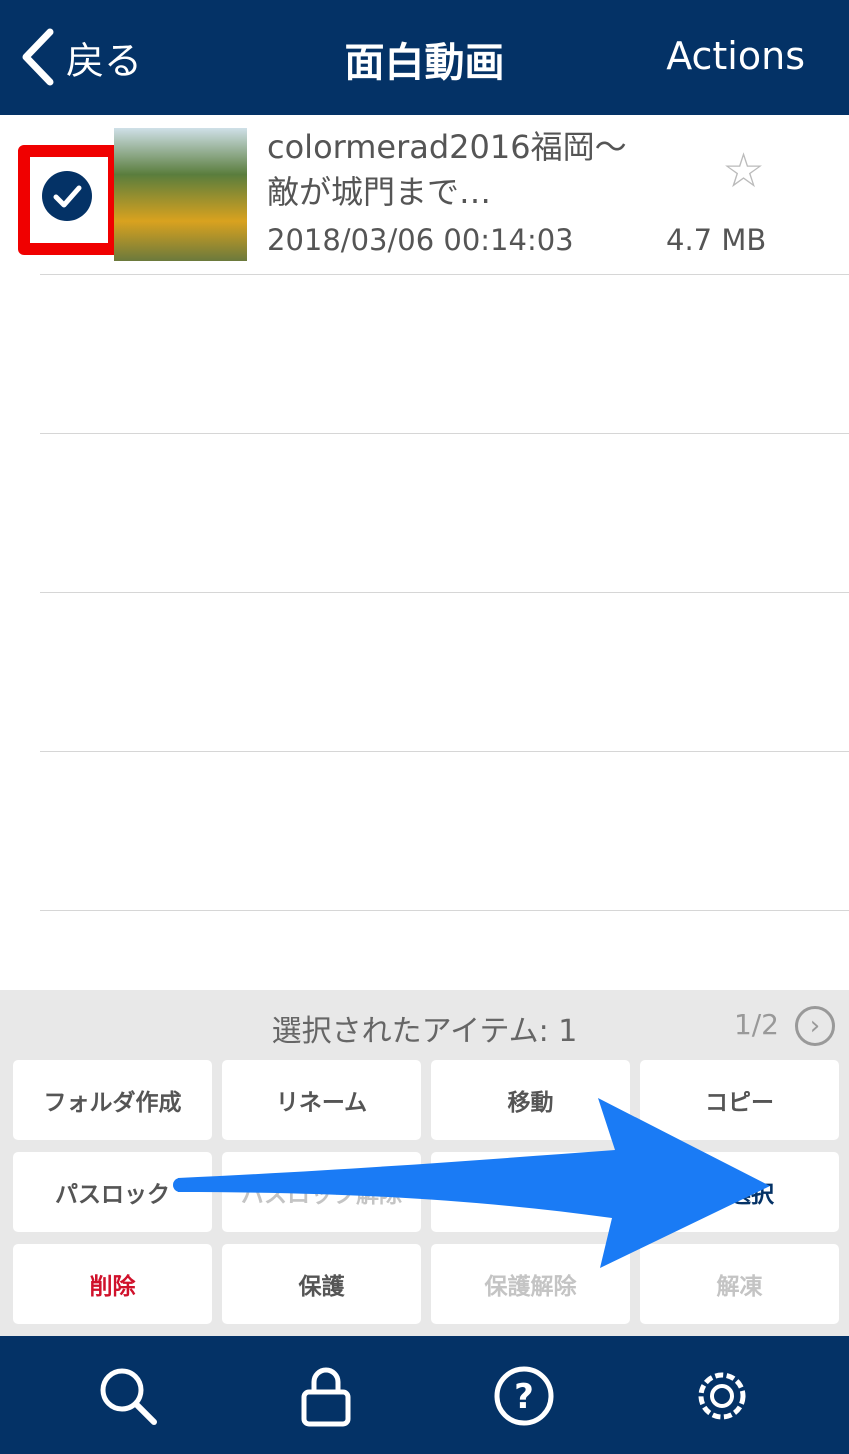  Describe the element at coordinates (424, 1031) in the screenshot. I see `selected-count: 選択されたアイテム: 1` at that location.